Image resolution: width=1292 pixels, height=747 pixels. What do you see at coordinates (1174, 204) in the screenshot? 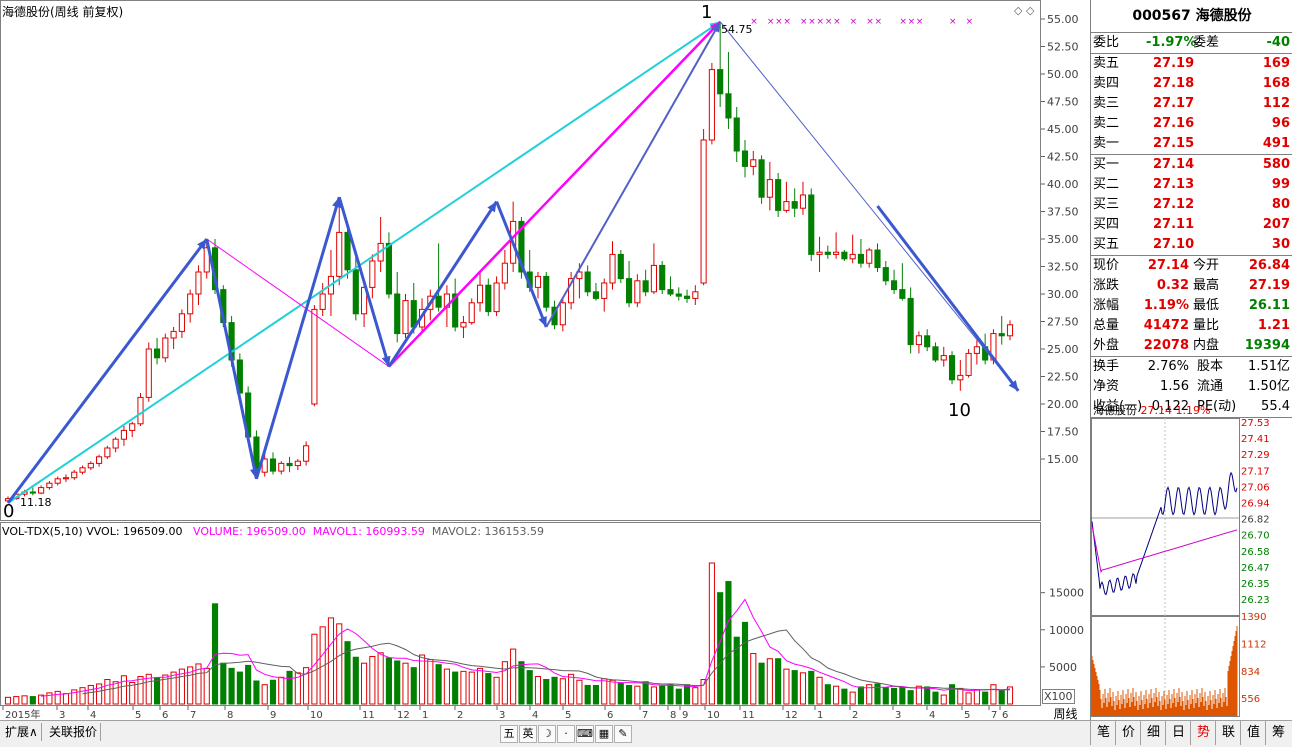
I see `buy-price: 27.12` at bounding box center [1174, 204].